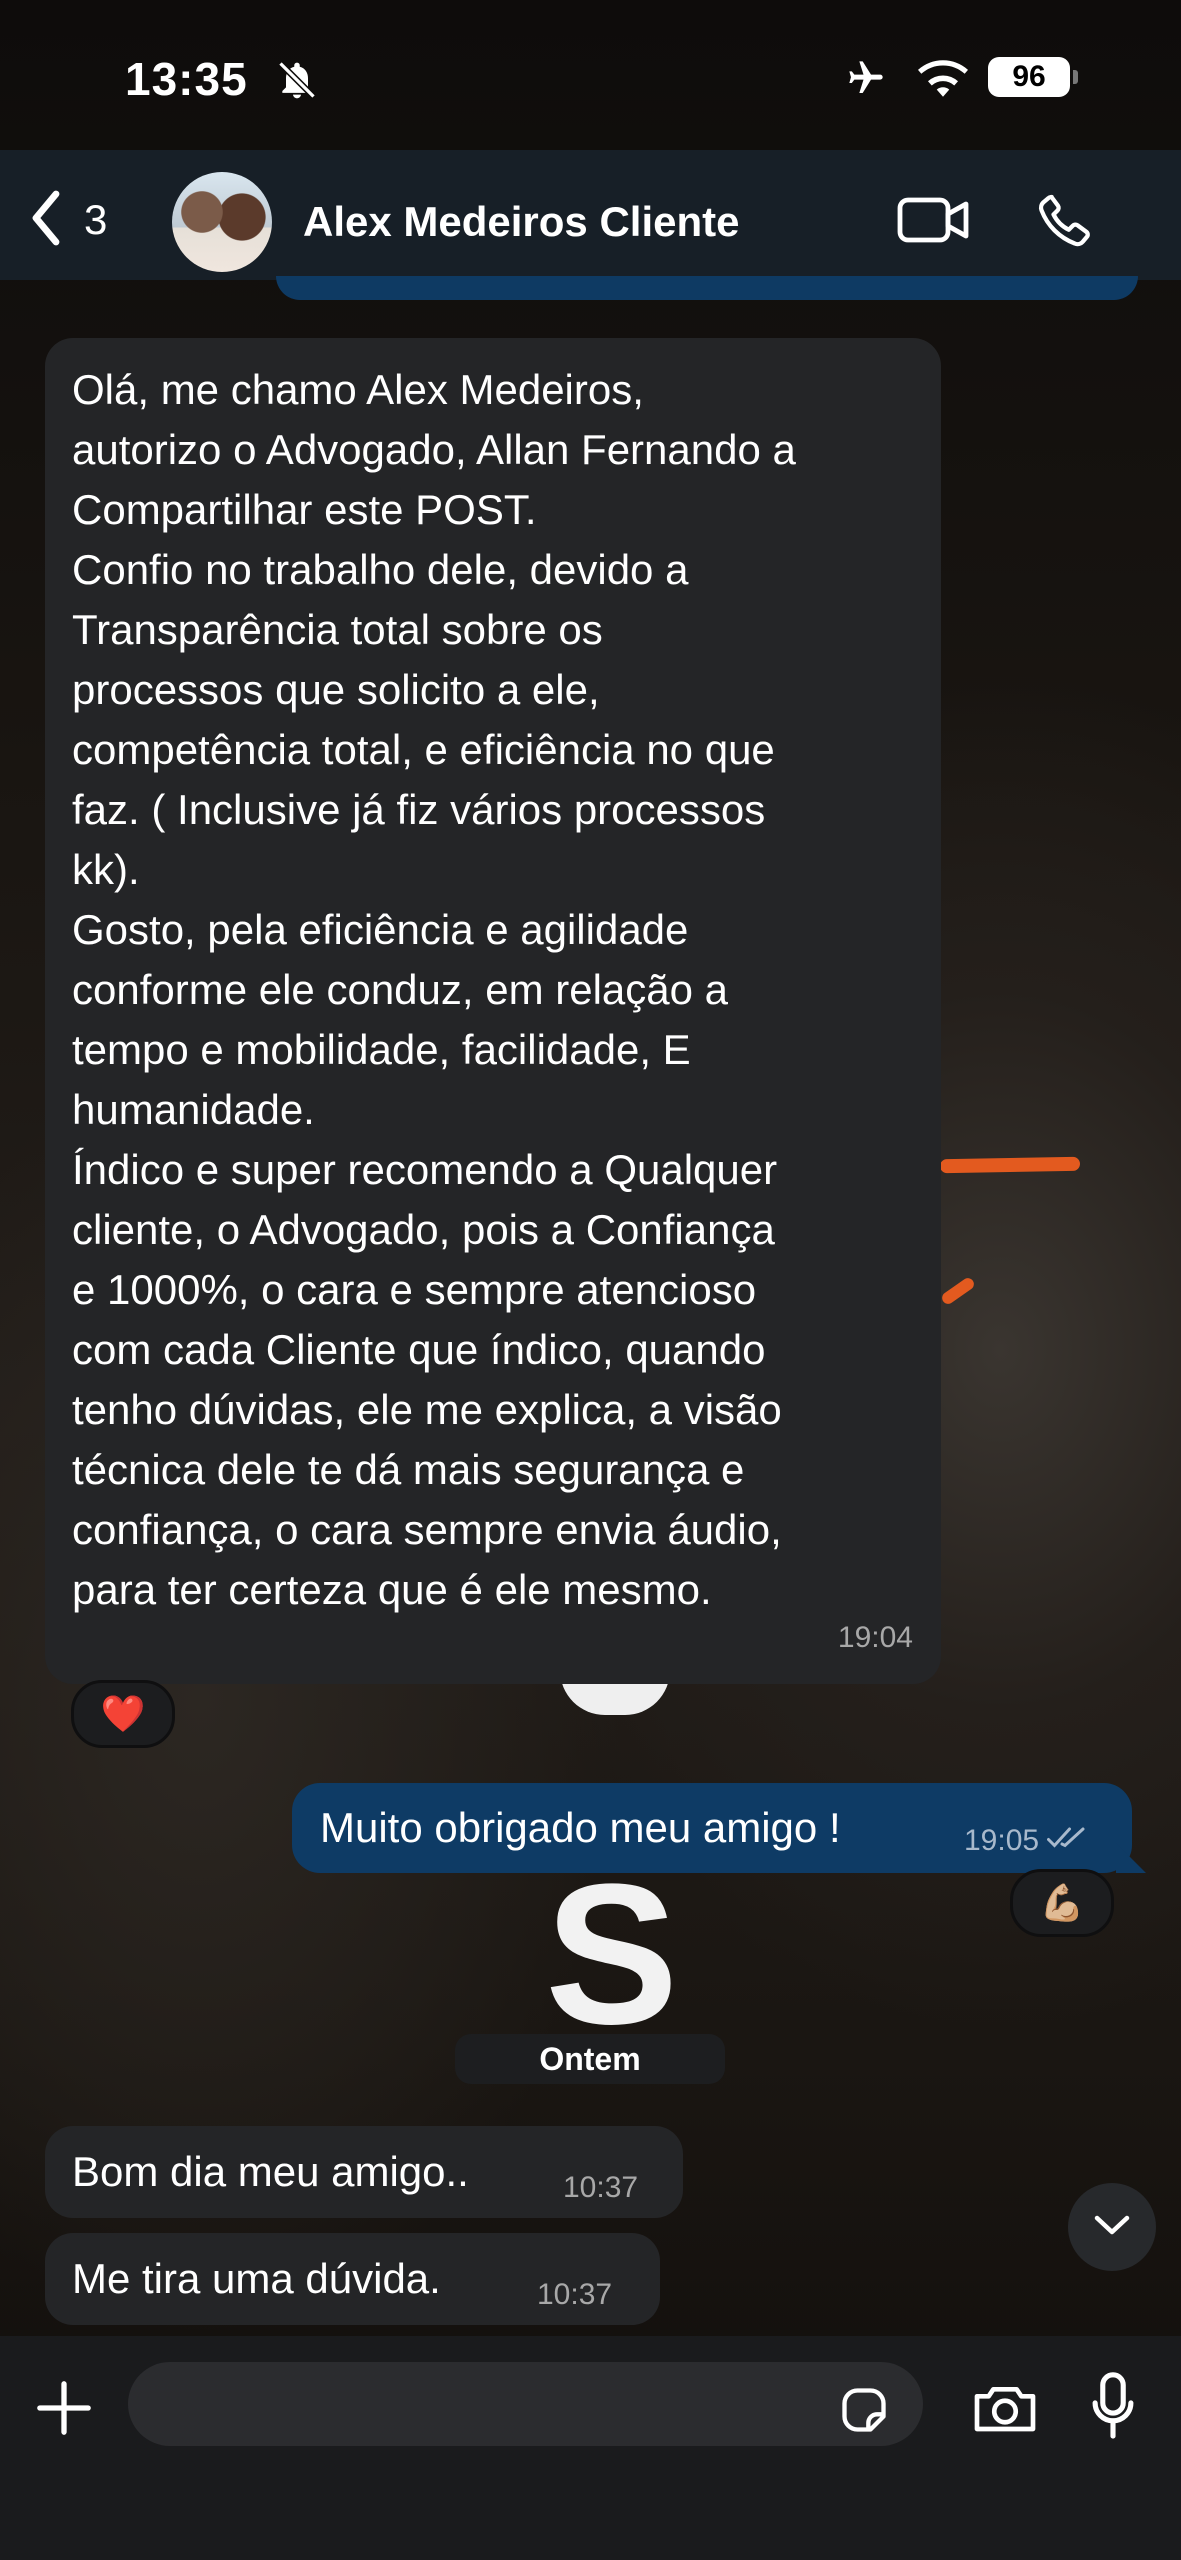  I want to click on wifi-icon, so click(943, 81).